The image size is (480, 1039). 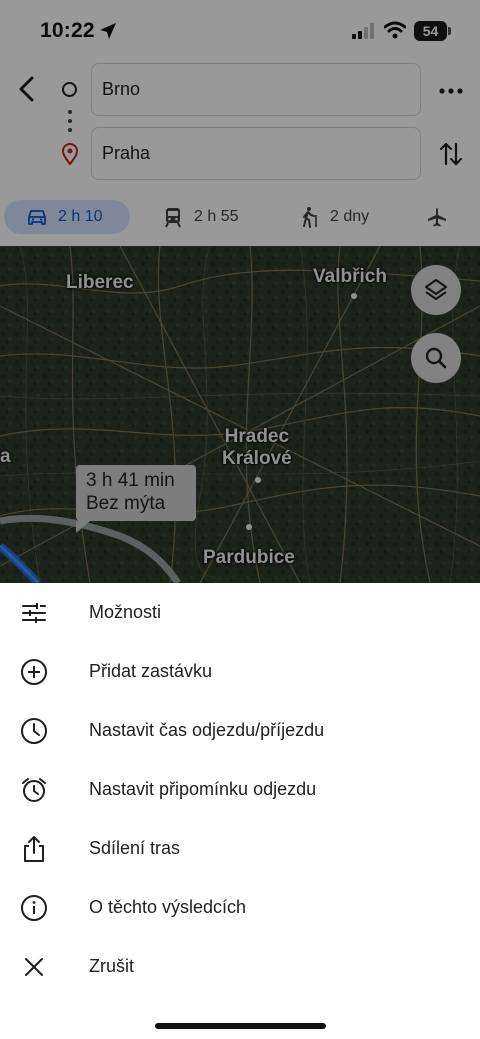 What do you see at coordinates (34, 612) in the screenshot?
I see `tune-icon` at bounding box center [34, 612].